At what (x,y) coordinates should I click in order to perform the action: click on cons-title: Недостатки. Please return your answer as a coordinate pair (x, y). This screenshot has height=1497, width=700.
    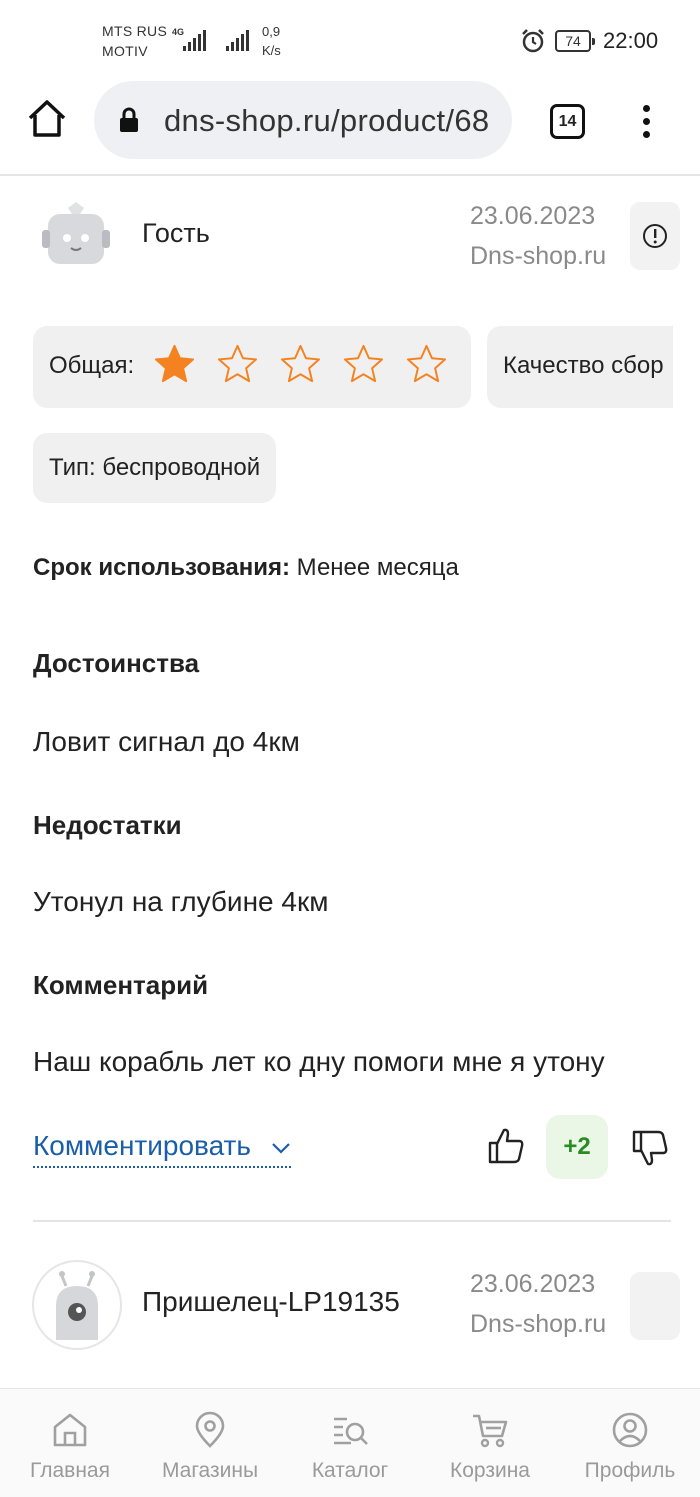
    Looking at the image, I should click on (107, 825).